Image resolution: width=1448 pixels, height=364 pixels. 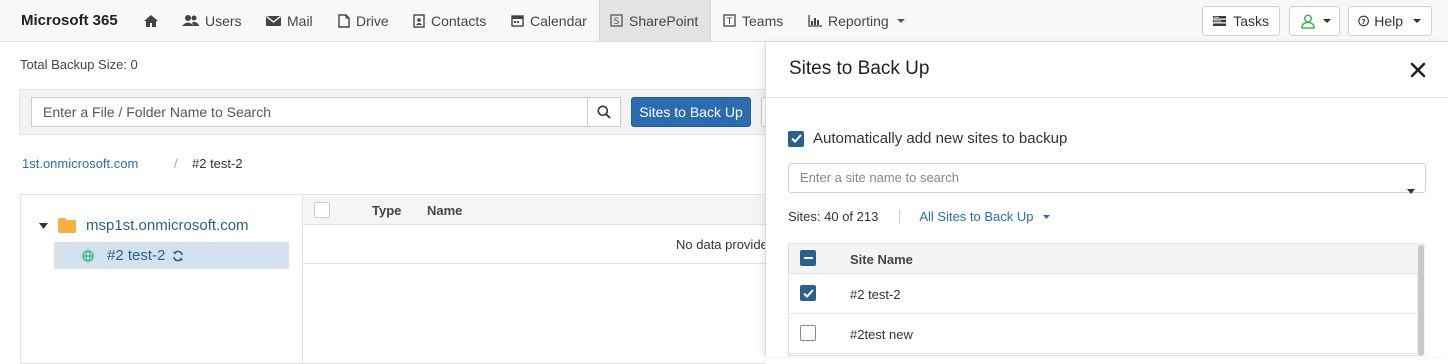 I want to click on nav-teams-label: Teams, so click(x=763, y=20).